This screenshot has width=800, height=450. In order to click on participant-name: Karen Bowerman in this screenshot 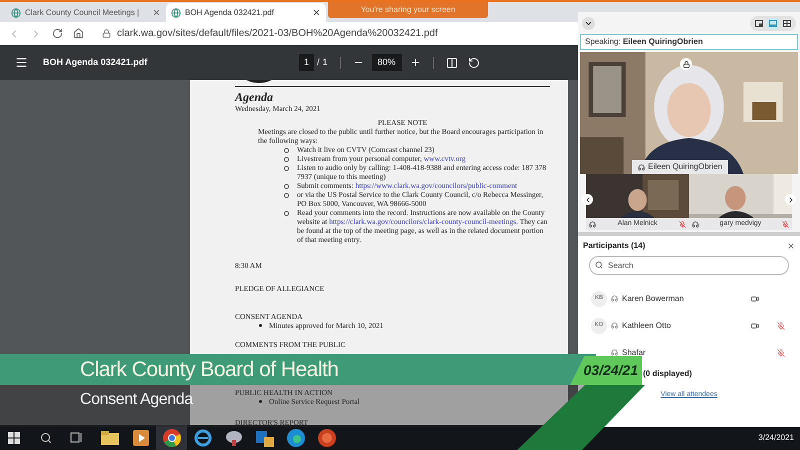, I will do `click(653, 298)`.